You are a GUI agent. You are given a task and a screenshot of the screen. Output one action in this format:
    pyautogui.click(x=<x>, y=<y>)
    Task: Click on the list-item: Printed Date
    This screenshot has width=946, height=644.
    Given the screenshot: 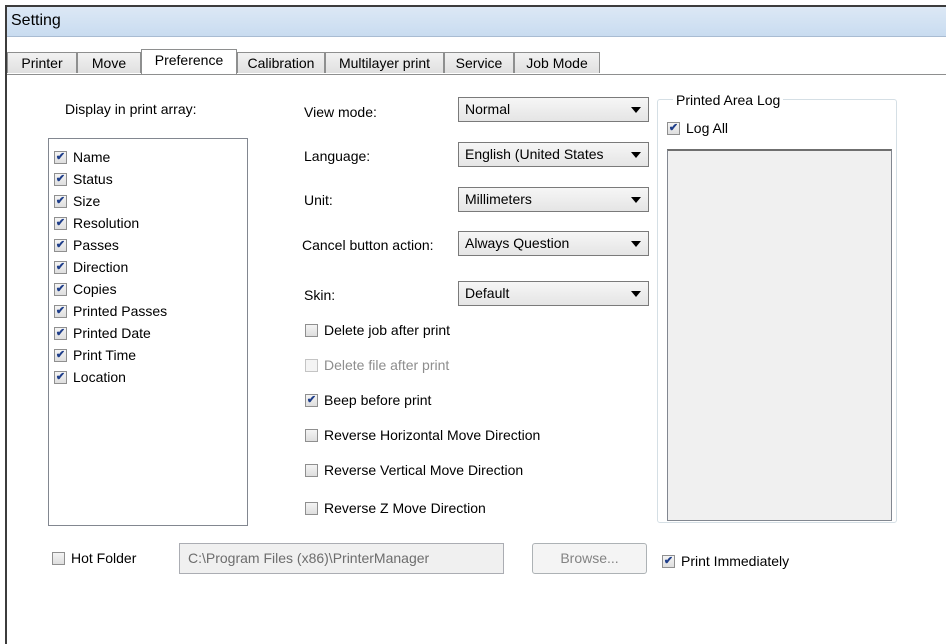 What is the action you would take?
    pyautogui.click(x=102, y=333)
    